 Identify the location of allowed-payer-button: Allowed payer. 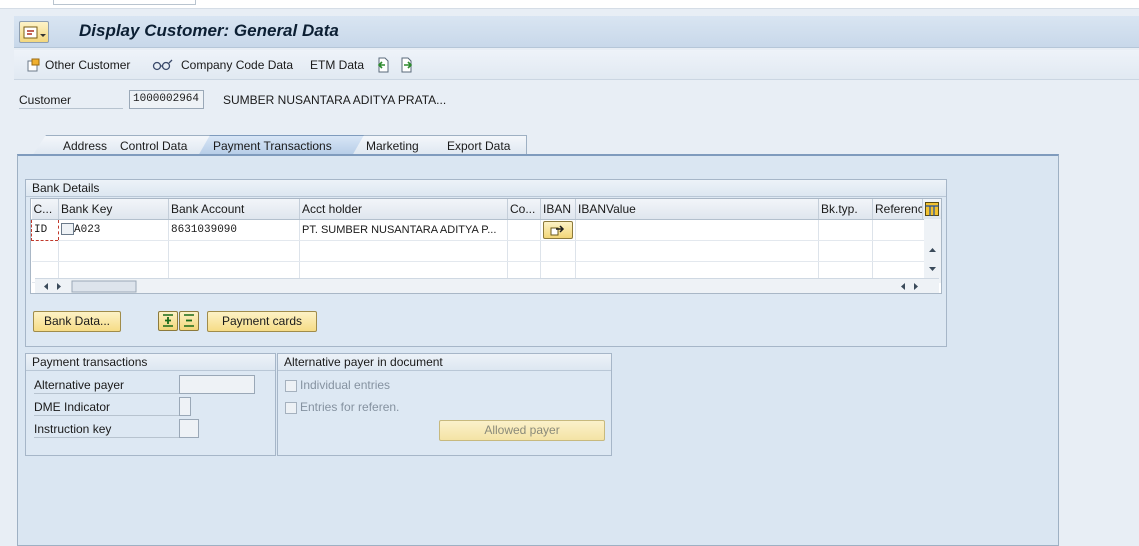
(522, 430).